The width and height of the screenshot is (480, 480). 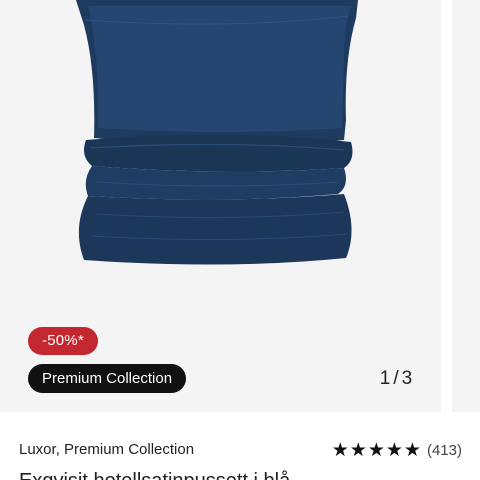 I want to click on rating-stars: ★ ★ ★ ★ ★, so click(x=376, y=450).